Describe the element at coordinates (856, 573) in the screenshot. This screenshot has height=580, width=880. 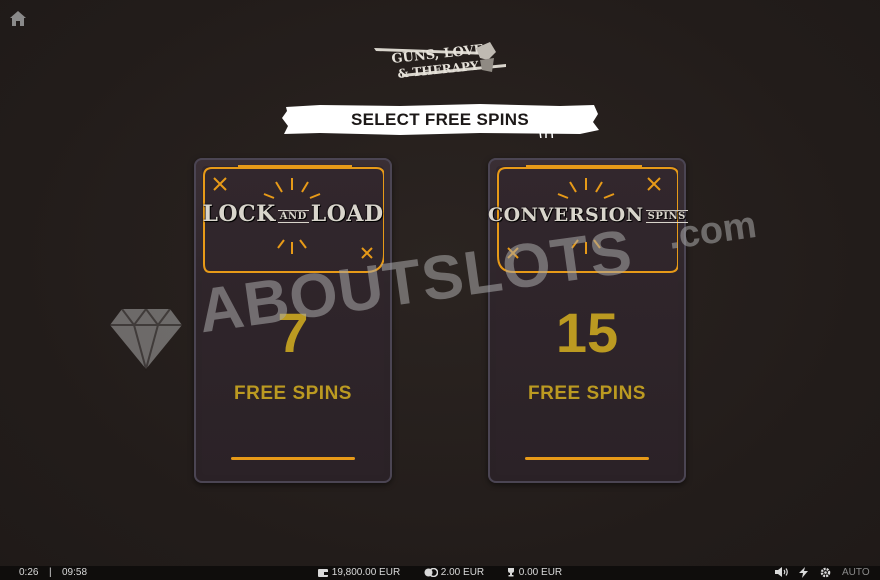
I see `autoplay-button: AUTO` at that location.